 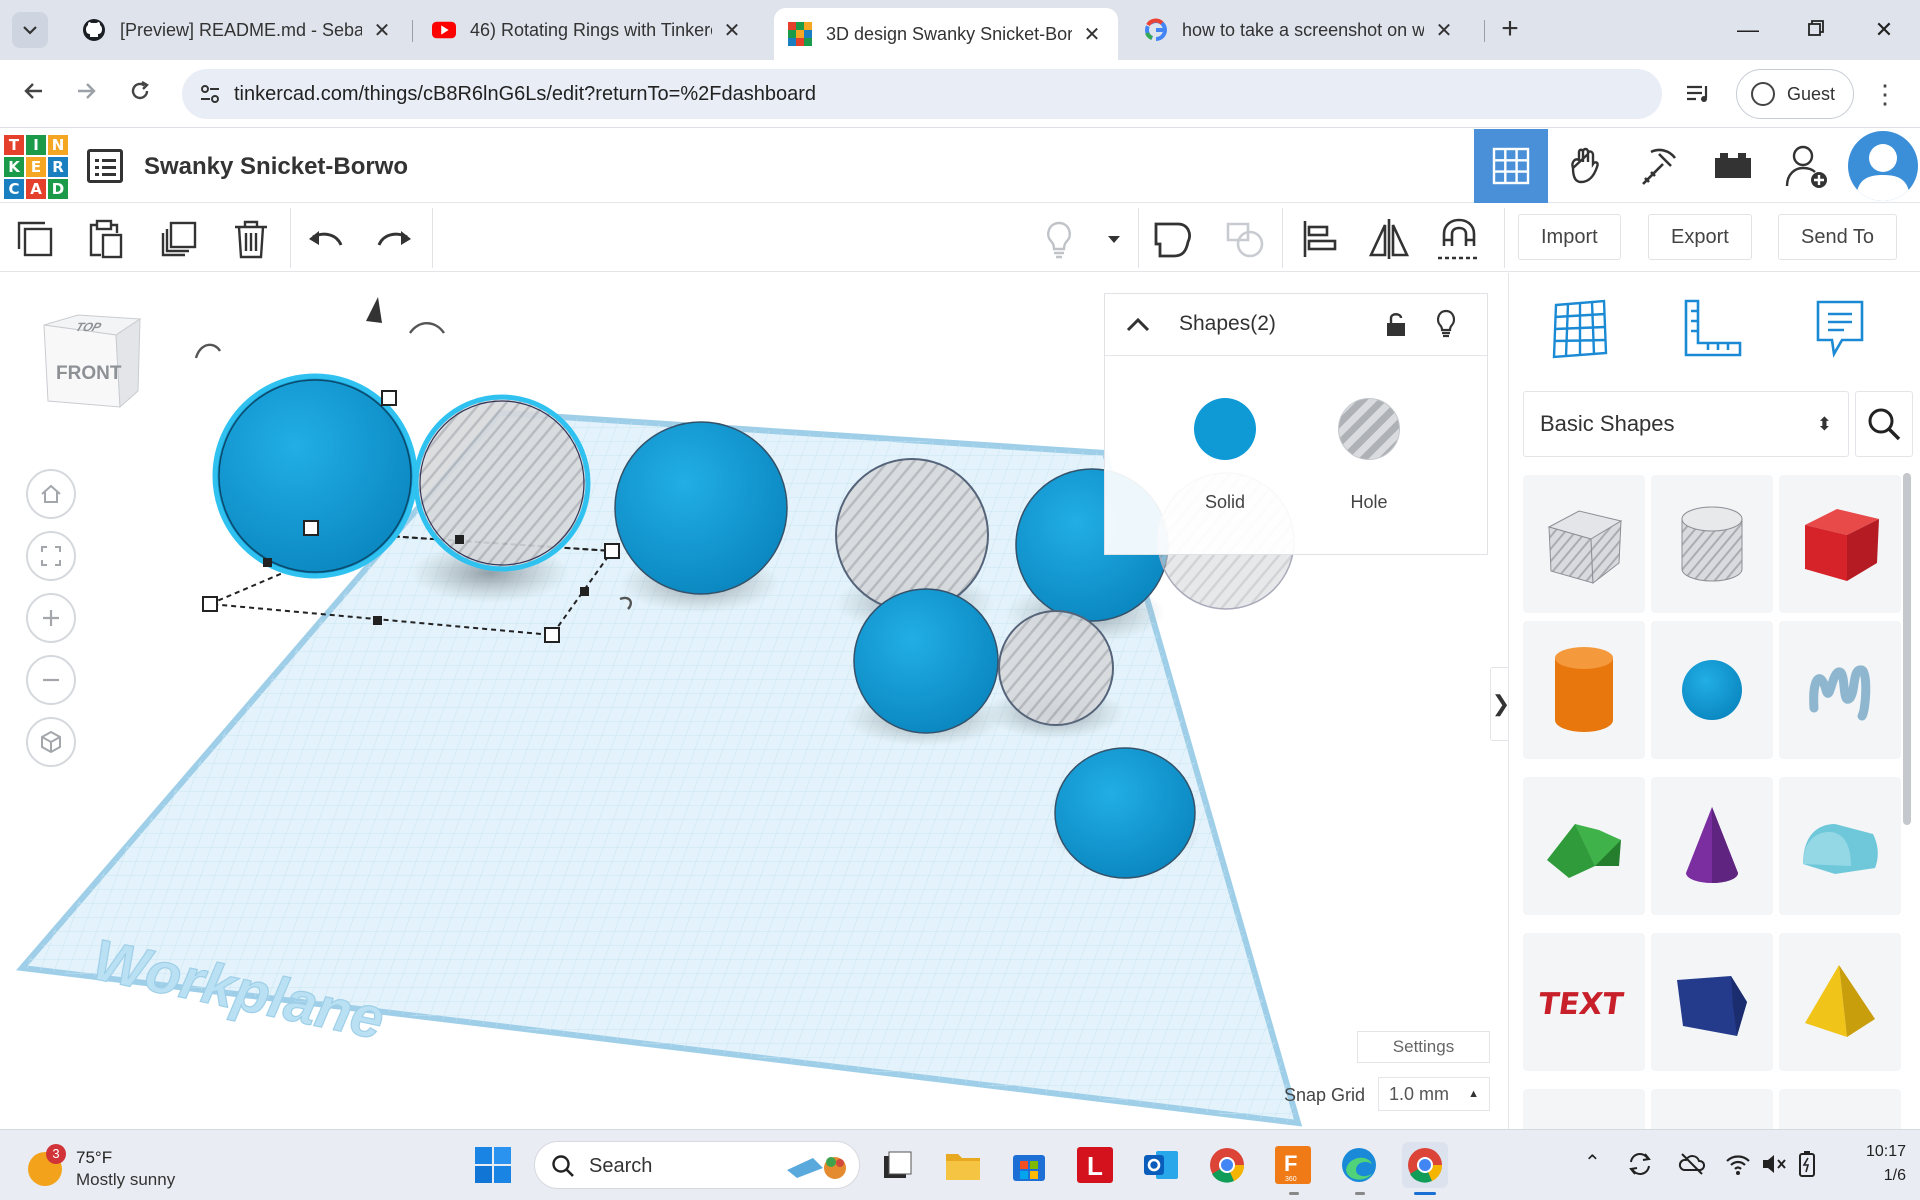 What do you see at coordinates (251, 239) in the screenshot?
I see `delete-button` at bounding box center [251, 239].